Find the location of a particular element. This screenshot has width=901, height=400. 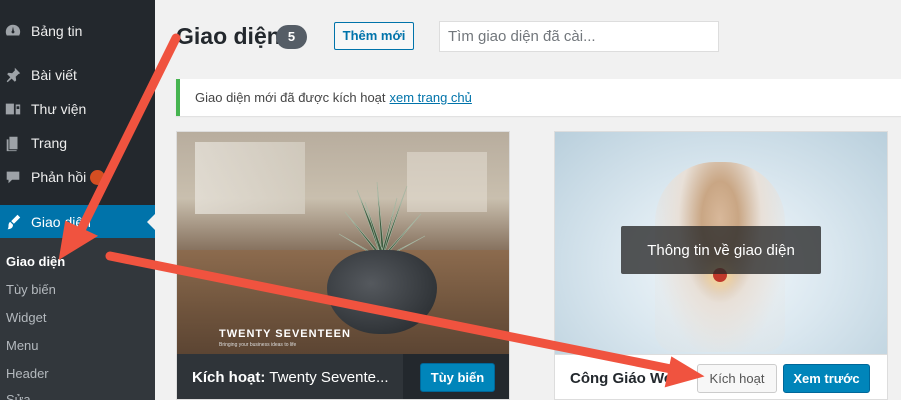

activate-button: Kích hoạt is located at coordinates (737, 378).